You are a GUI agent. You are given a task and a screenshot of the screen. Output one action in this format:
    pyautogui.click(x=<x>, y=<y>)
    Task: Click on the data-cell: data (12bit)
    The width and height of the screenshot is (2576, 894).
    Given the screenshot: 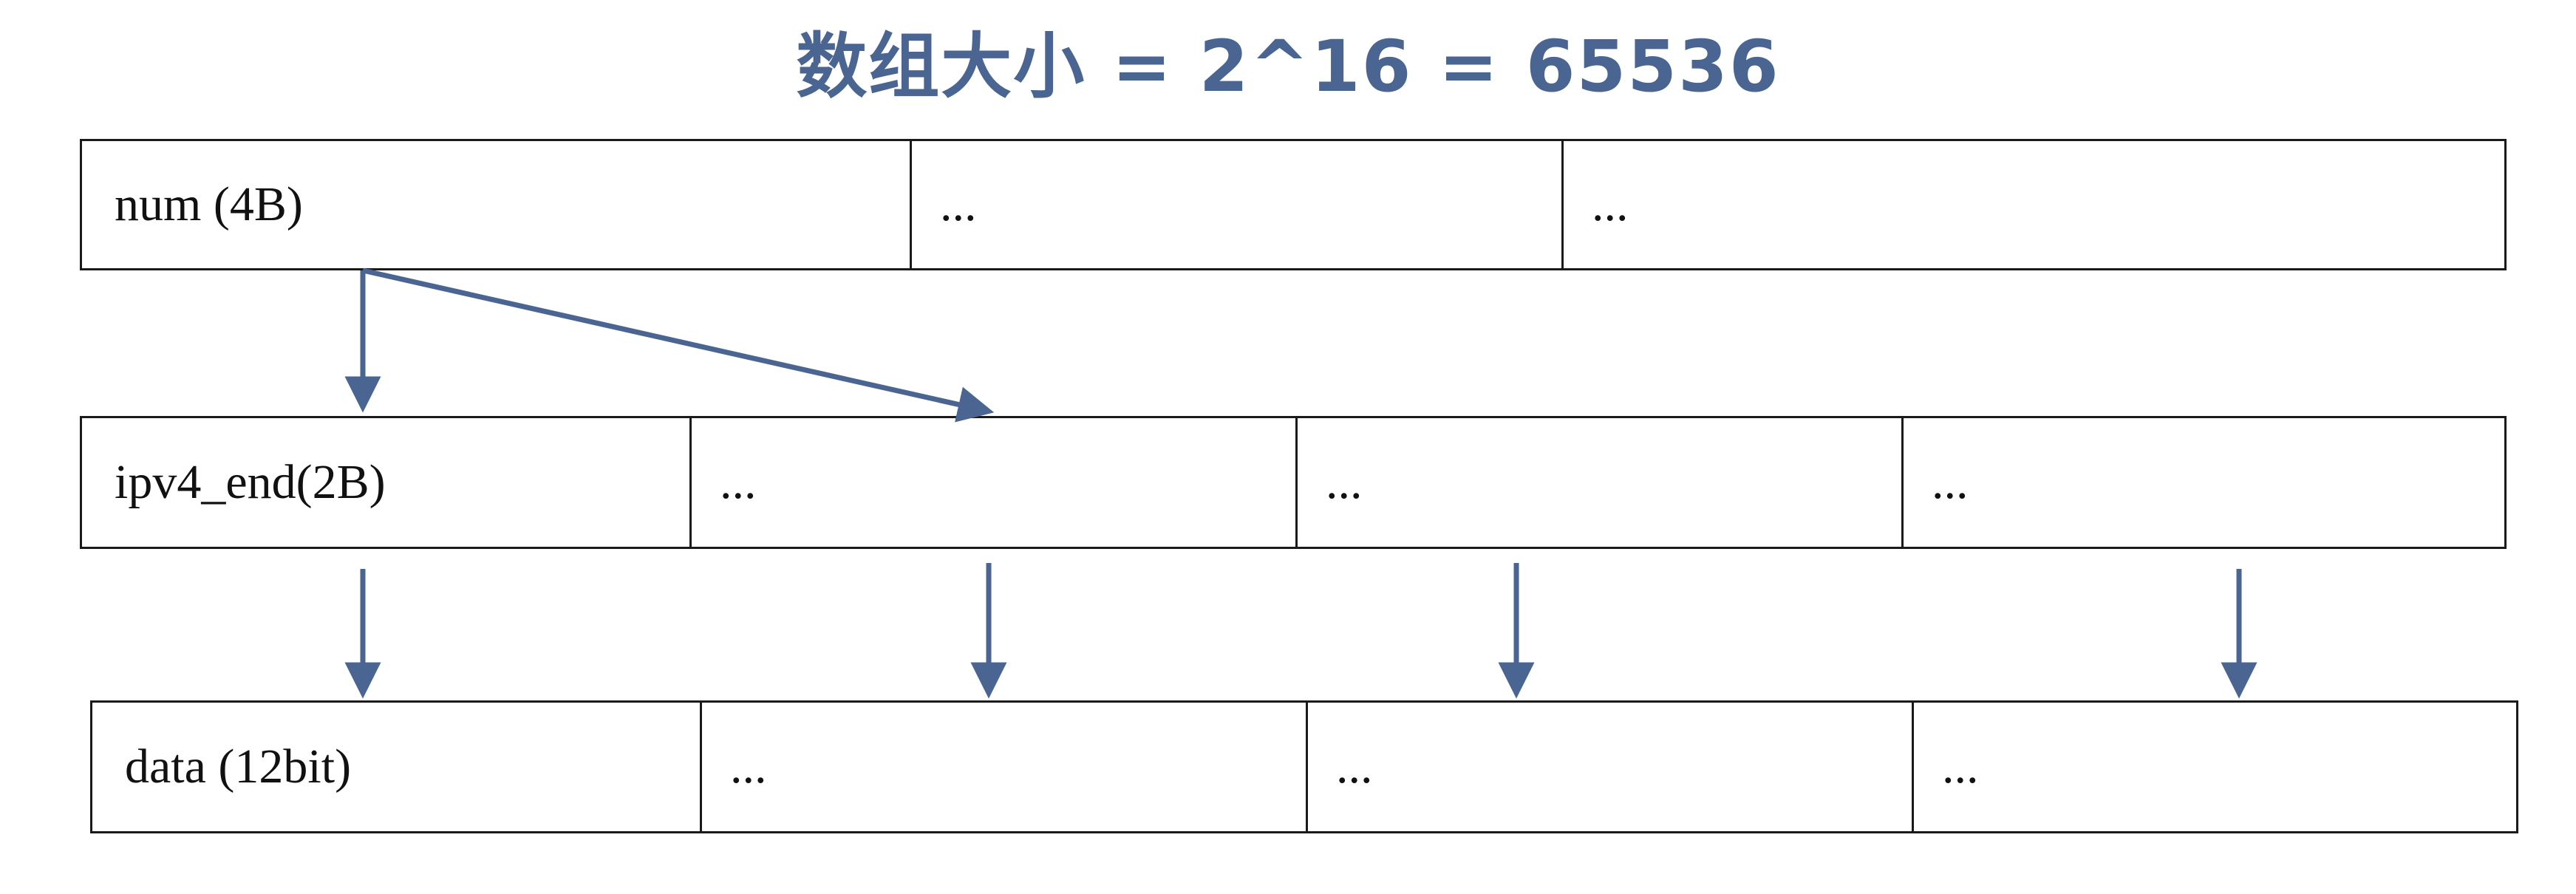 What is the action you would take?
    pyautogui.click(x=238, y=767)
    